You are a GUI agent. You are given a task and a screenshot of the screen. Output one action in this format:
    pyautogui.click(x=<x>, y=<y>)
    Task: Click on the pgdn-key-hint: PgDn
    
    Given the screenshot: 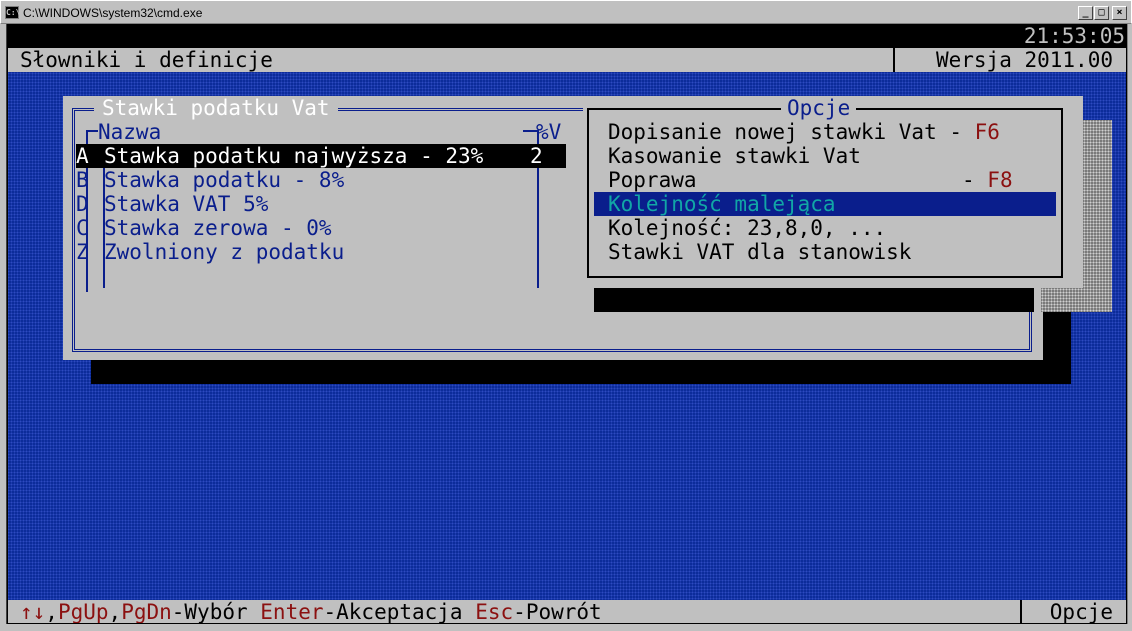 What is the action you would take?
    pyautogui.click(x=146, y=612)
    